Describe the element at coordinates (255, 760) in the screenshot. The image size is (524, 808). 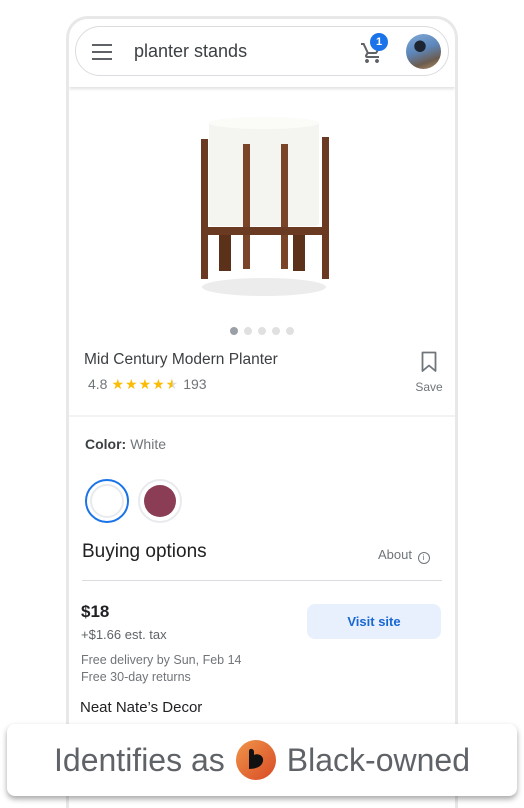
I see `black-owned-heart-icon` at that location.